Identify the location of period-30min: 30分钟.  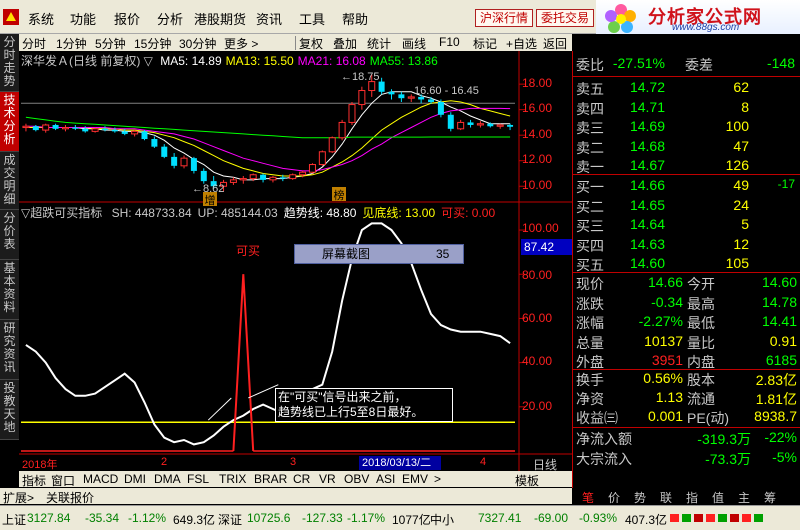
(197, 43).